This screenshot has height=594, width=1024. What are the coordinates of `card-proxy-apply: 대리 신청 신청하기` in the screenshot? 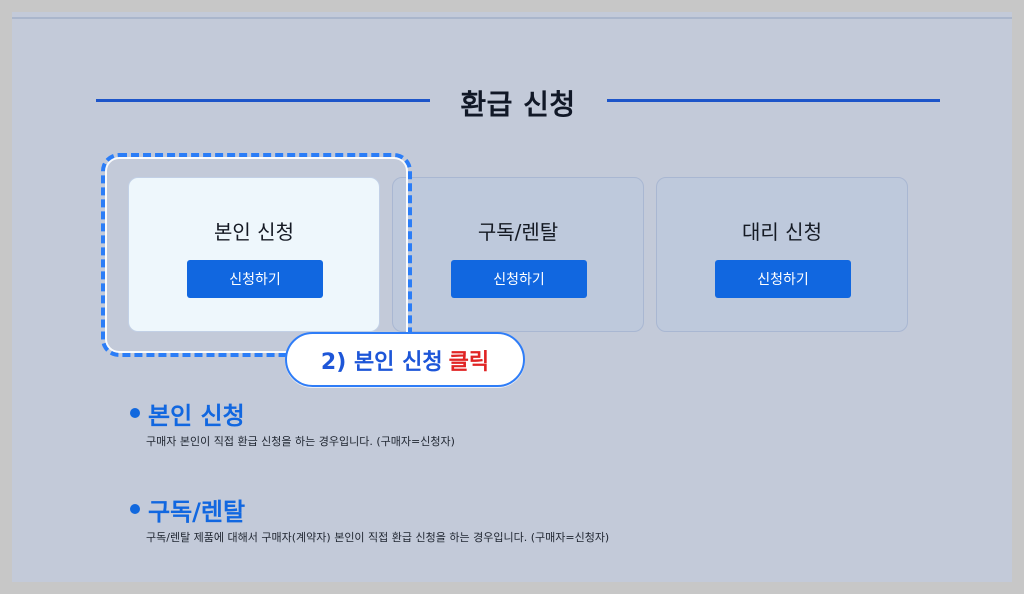 It's located at (782, 254).